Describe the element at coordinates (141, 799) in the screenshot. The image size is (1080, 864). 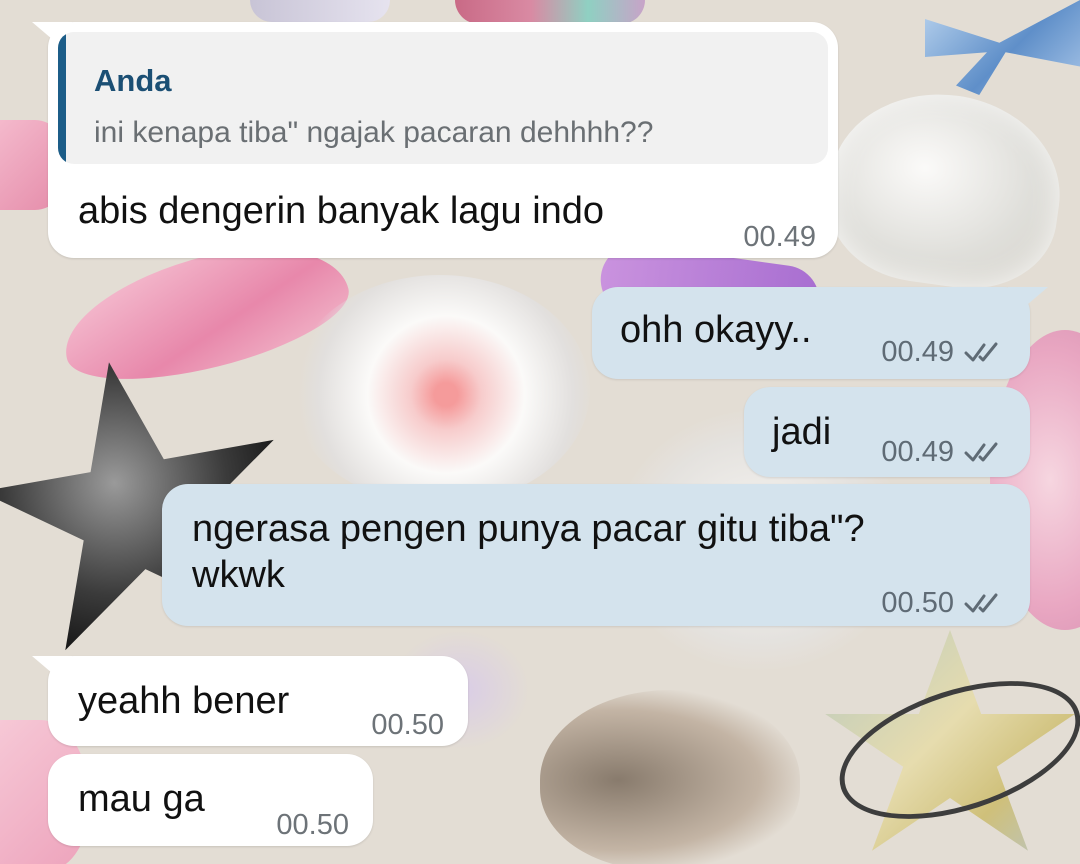
I see `message-text: mau ga` at that location.